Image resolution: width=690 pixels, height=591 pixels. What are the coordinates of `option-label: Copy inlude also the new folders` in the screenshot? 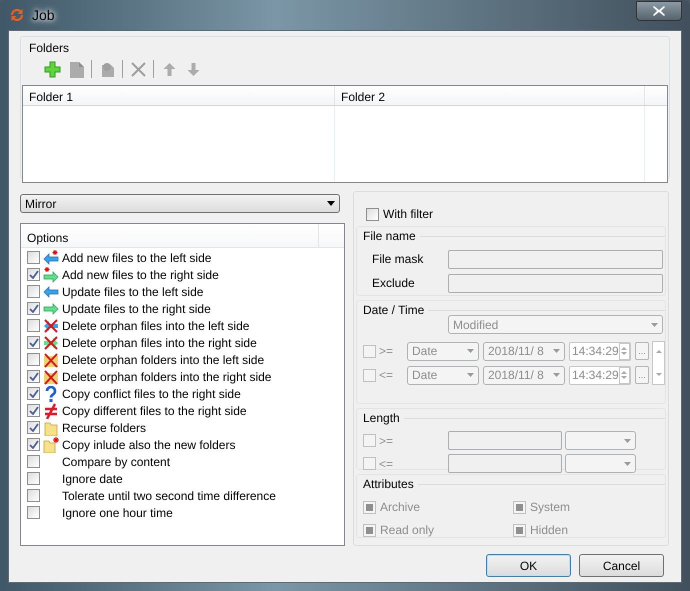 It's located at (149, 445).